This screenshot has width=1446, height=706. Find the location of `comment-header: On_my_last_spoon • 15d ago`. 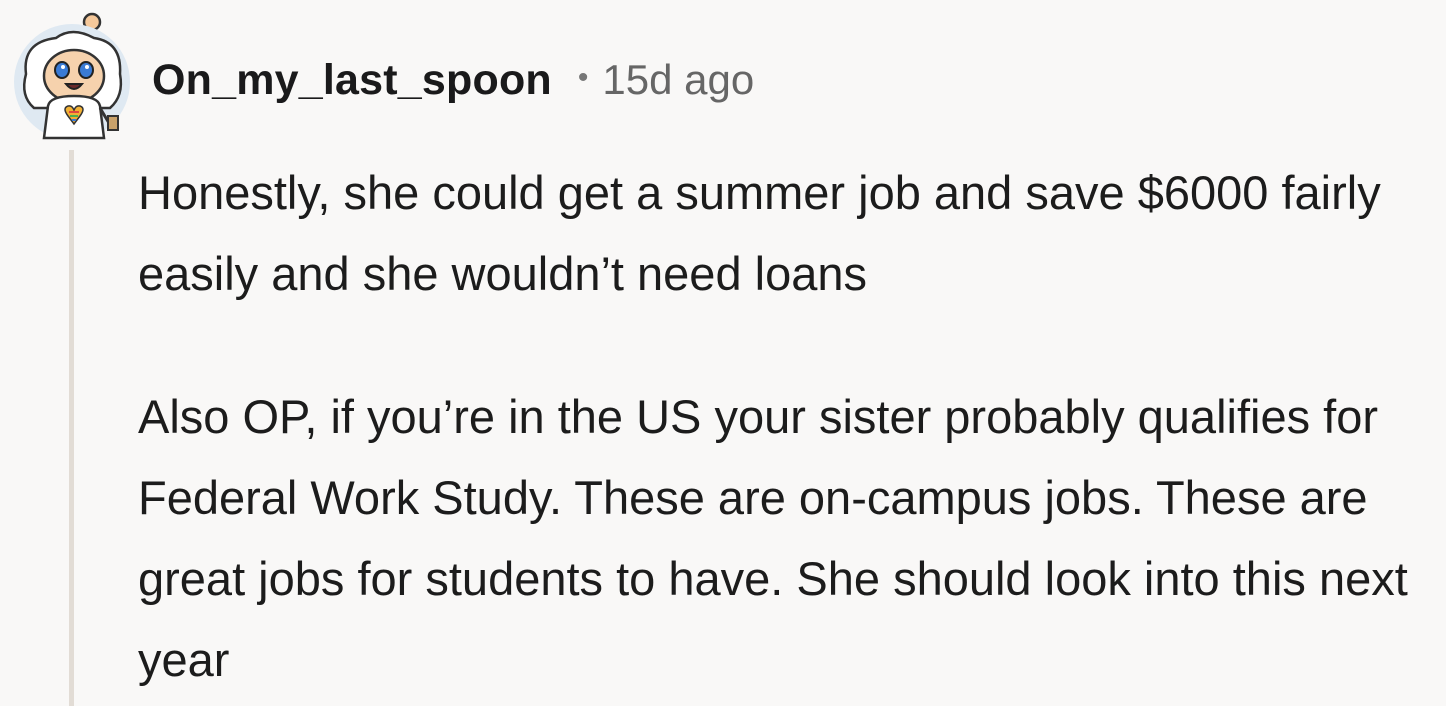

comment-header: On_my_last_spoon • 15d ago is located at coordinates (453, 80).